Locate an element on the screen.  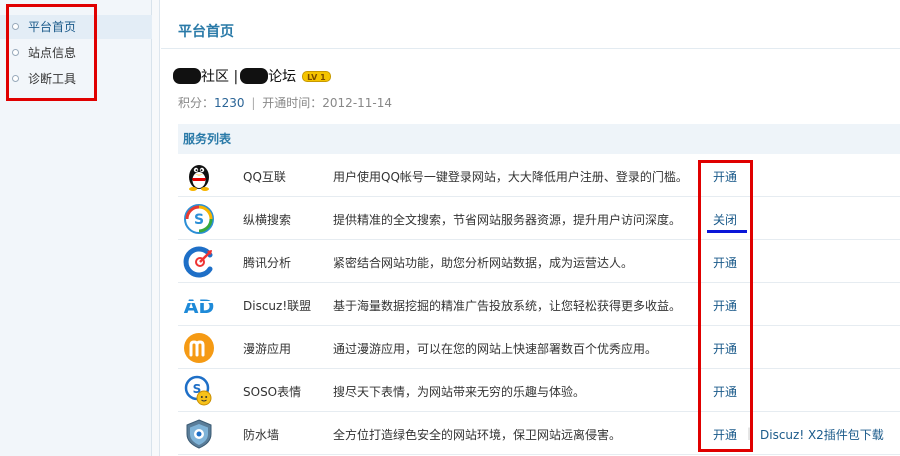
sidebar-item-platform-home: 平台首页 is located at coordinates (76, 27).